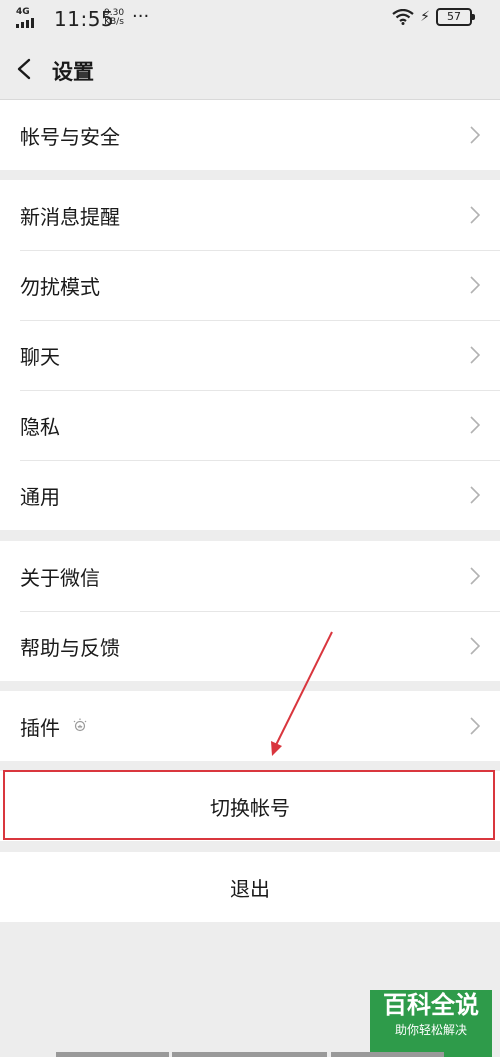 Image resolution: width=500 pixels, height=1057 pixels. What do you see at coordinates (250, 285) in the screenshot?
I see `menu-item-do-not-disturb: 勿扰模式` at bounding box center [250, 285].